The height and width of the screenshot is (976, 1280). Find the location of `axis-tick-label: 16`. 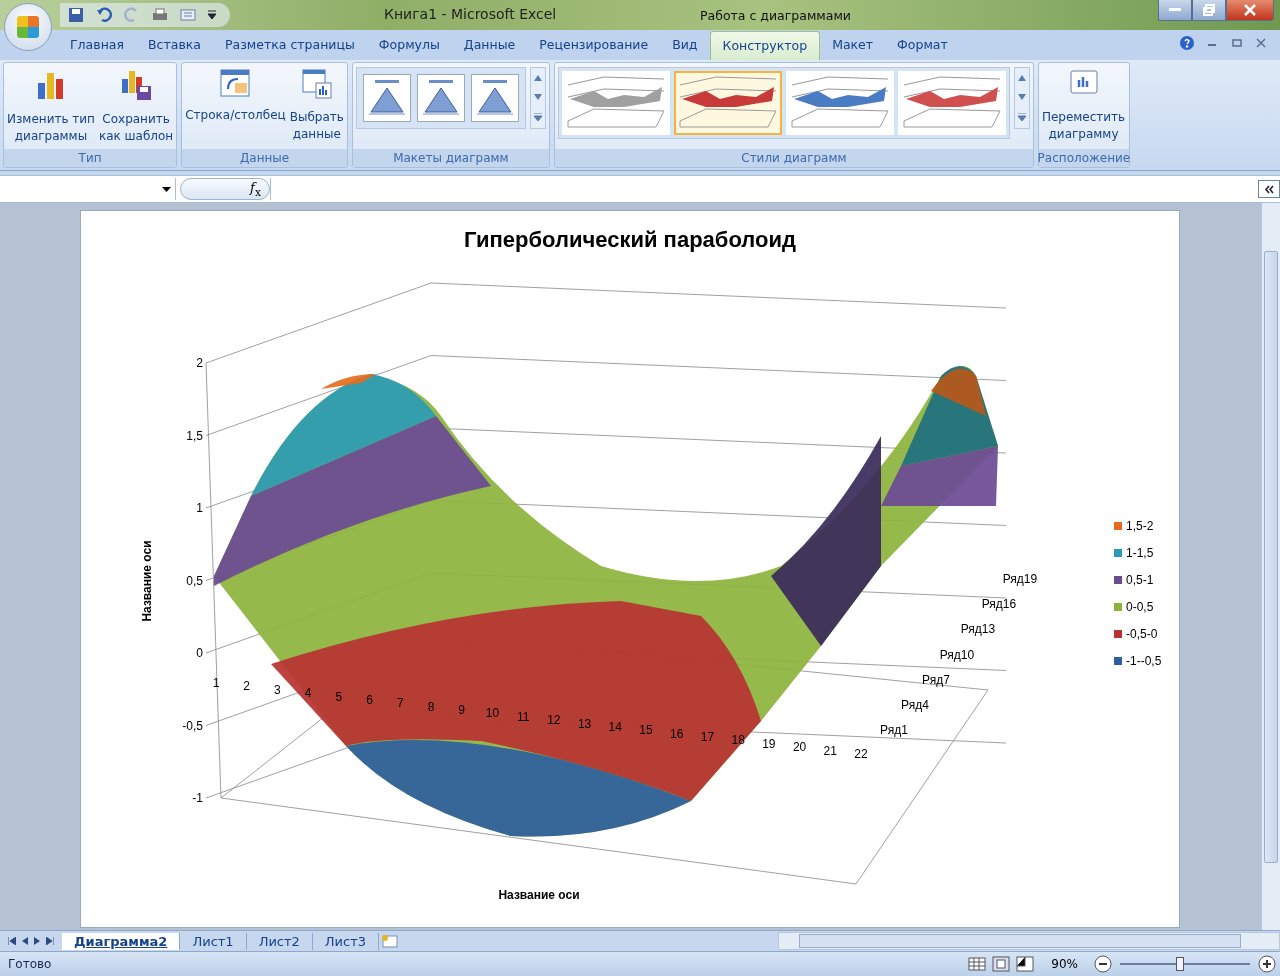

axis-tick-label: 16 is located at coordinates (677, 733).